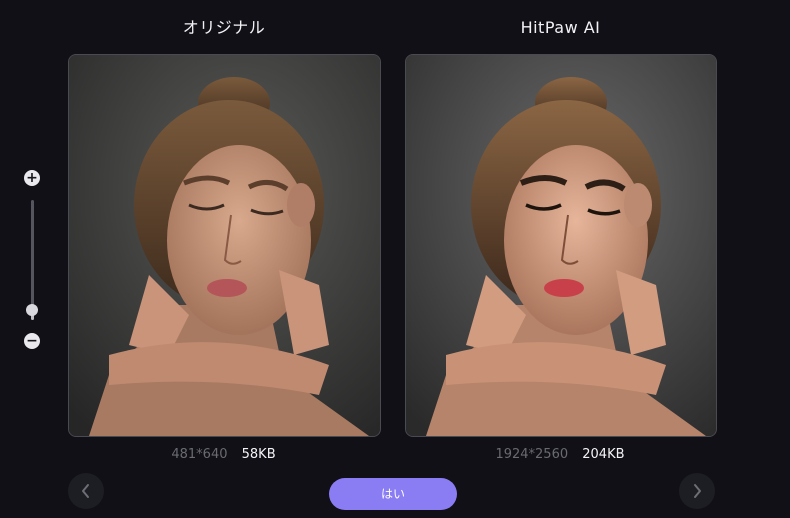 The height and width of the screenshot is (518, 790). Describe the element at coordinates (199, 454) in the screenshot. I see `original-dimensions: 481*640` at that location.